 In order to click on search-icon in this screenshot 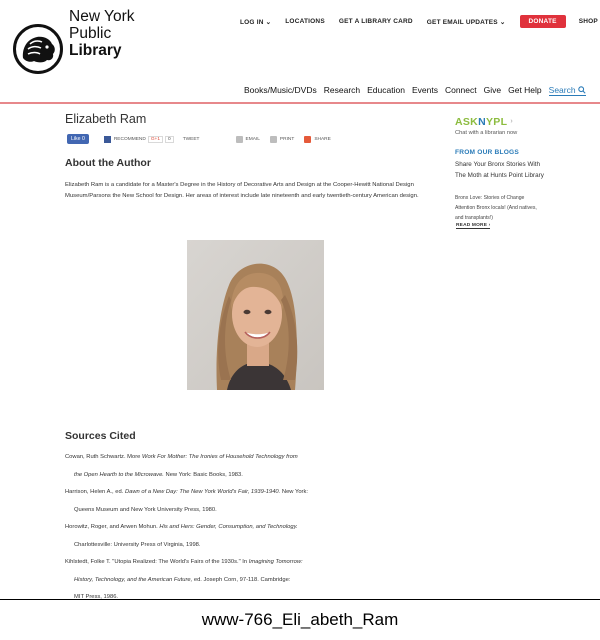, I will do `click(581, 90)`.